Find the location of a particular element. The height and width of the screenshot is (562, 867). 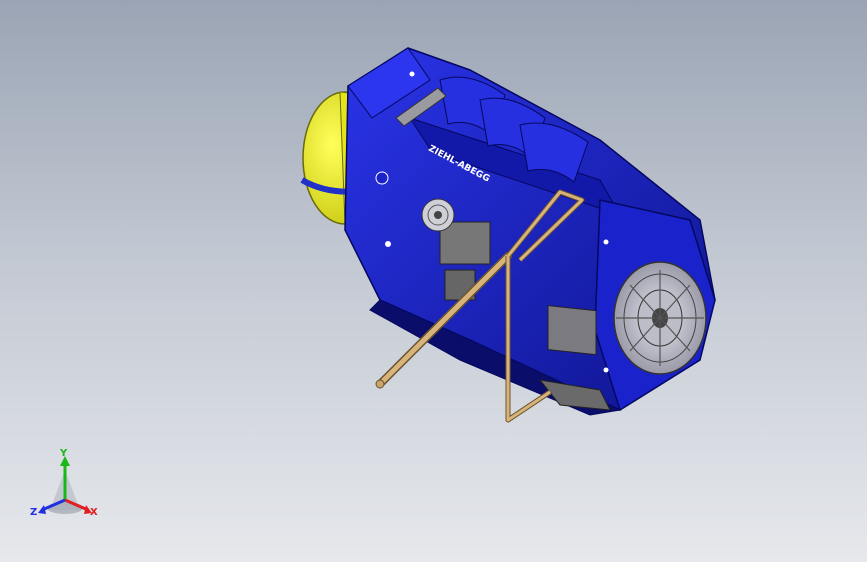

z-axis-label: Z is located at coordinates (33, 512).